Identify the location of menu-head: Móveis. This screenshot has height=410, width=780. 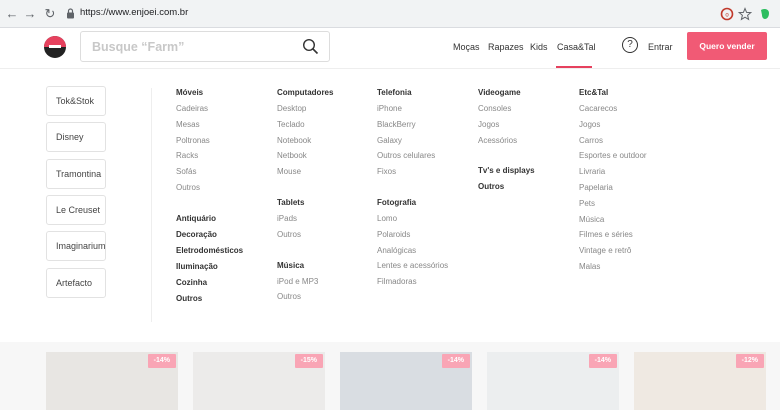
(209, 95).